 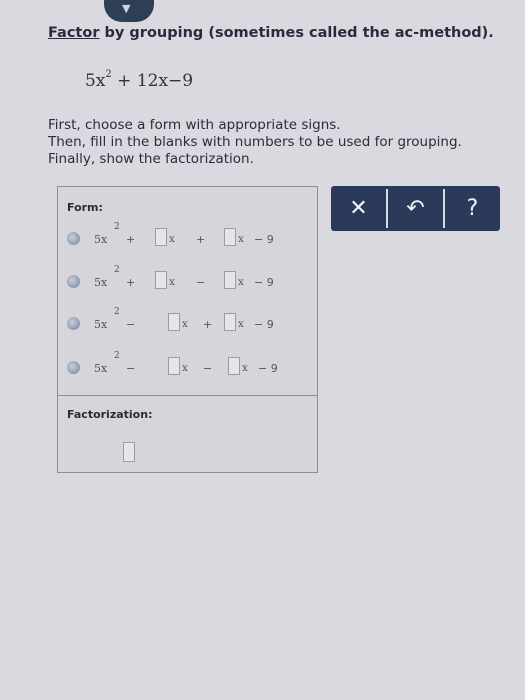 I want to click on undo-icon: ↶, so click(x=415, y=208).